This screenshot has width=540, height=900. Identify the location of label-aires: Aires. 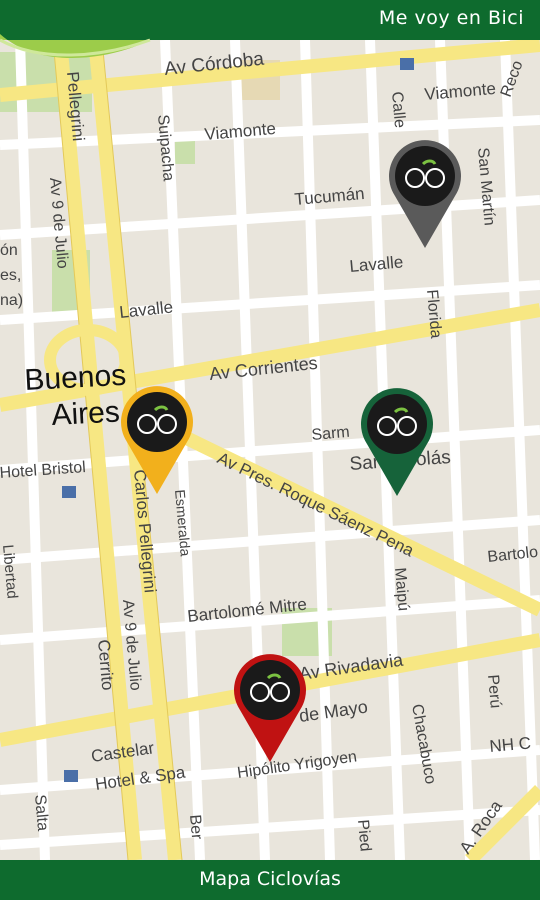
(86, 413).